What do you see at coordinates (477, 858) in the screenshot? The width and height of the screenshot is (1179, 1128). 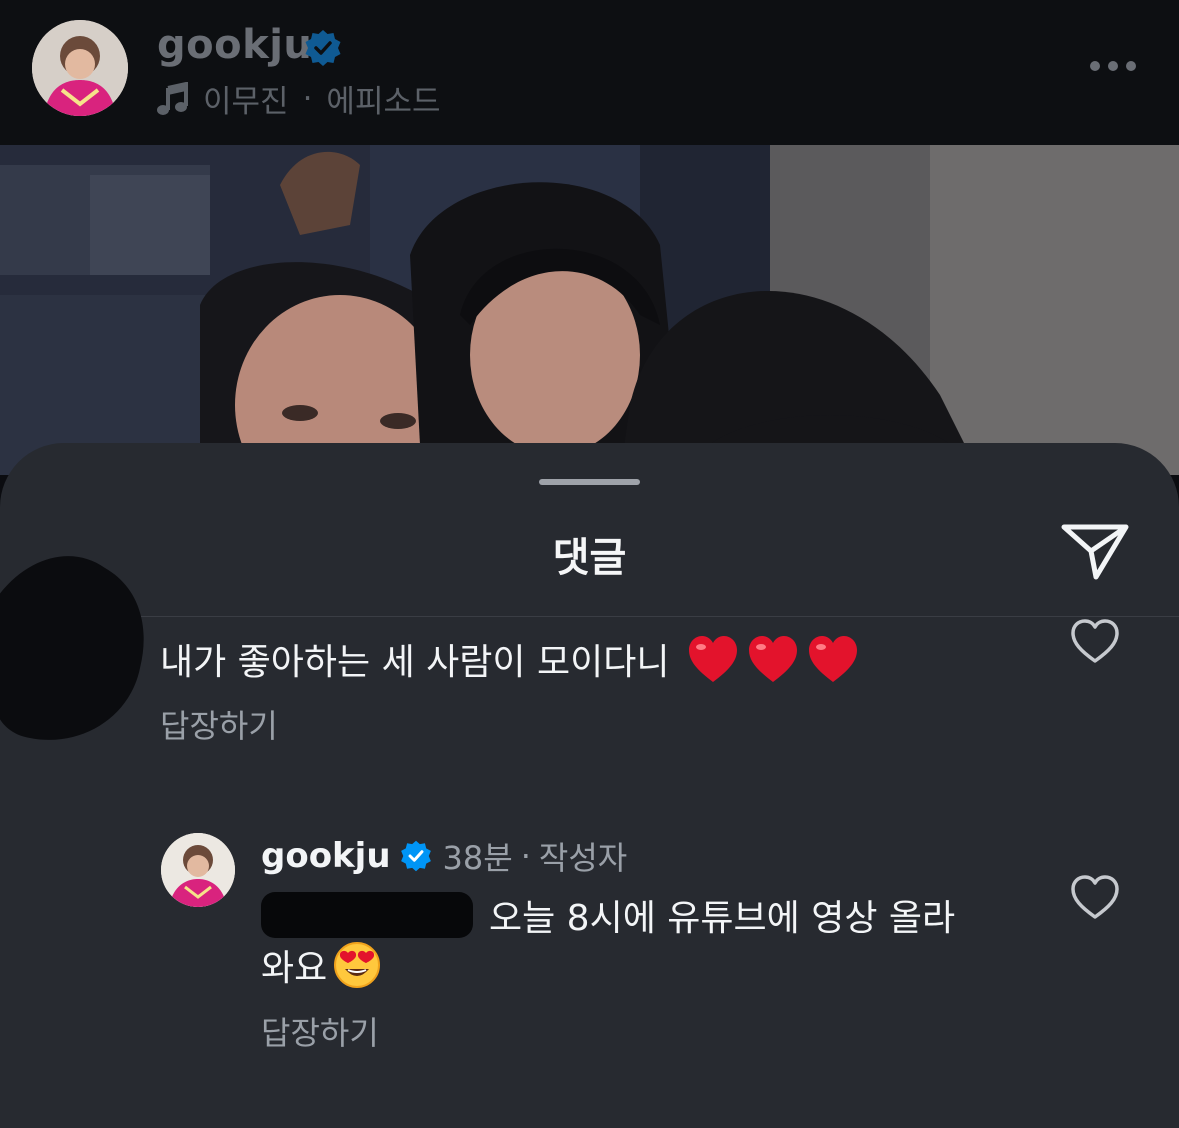 I see `comment-2-time: 38분` at bounding box center [477, 858].